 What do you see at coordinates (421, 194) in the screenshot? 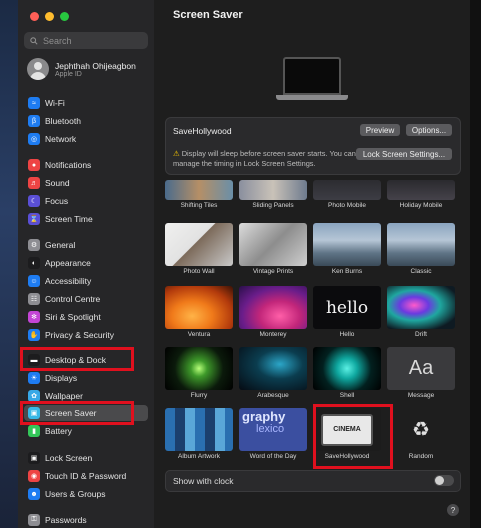
I see `saver-tile-holiday-mobile: Holiday Mobile` at bounding box center [421, 194].